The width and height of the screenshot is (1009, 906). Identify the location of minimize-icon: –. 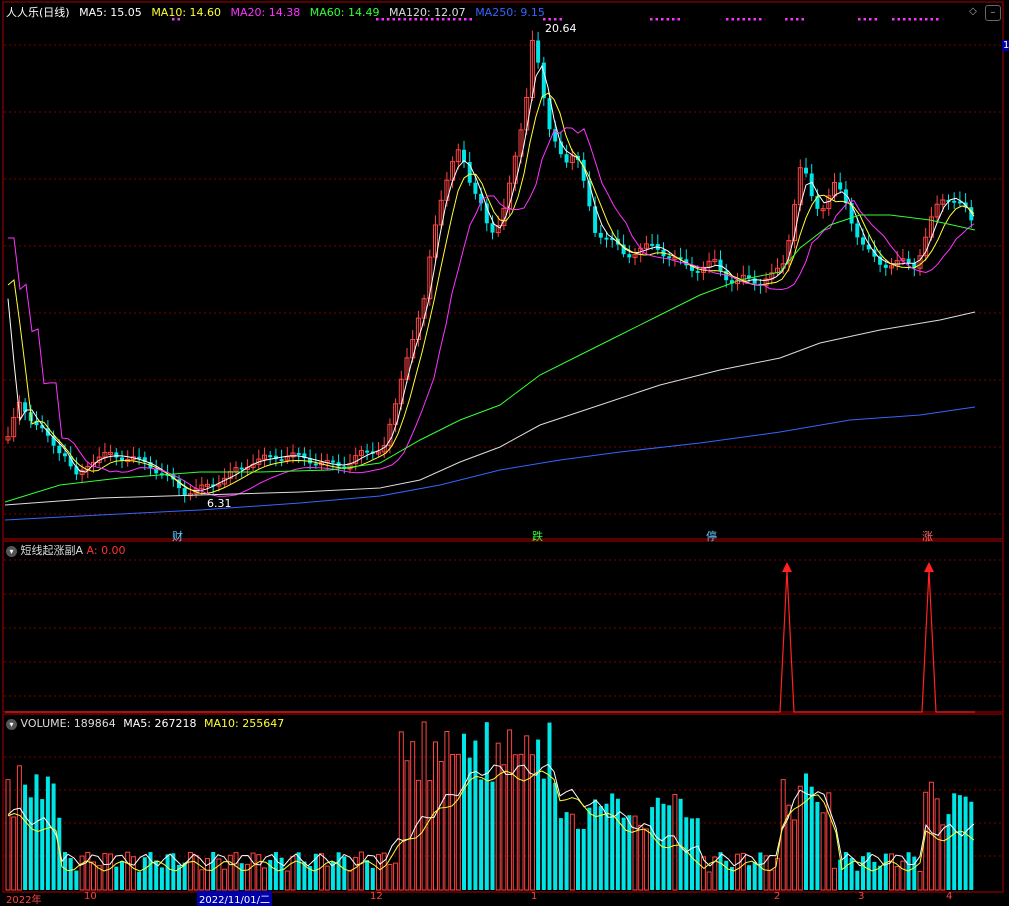
(993, 13).